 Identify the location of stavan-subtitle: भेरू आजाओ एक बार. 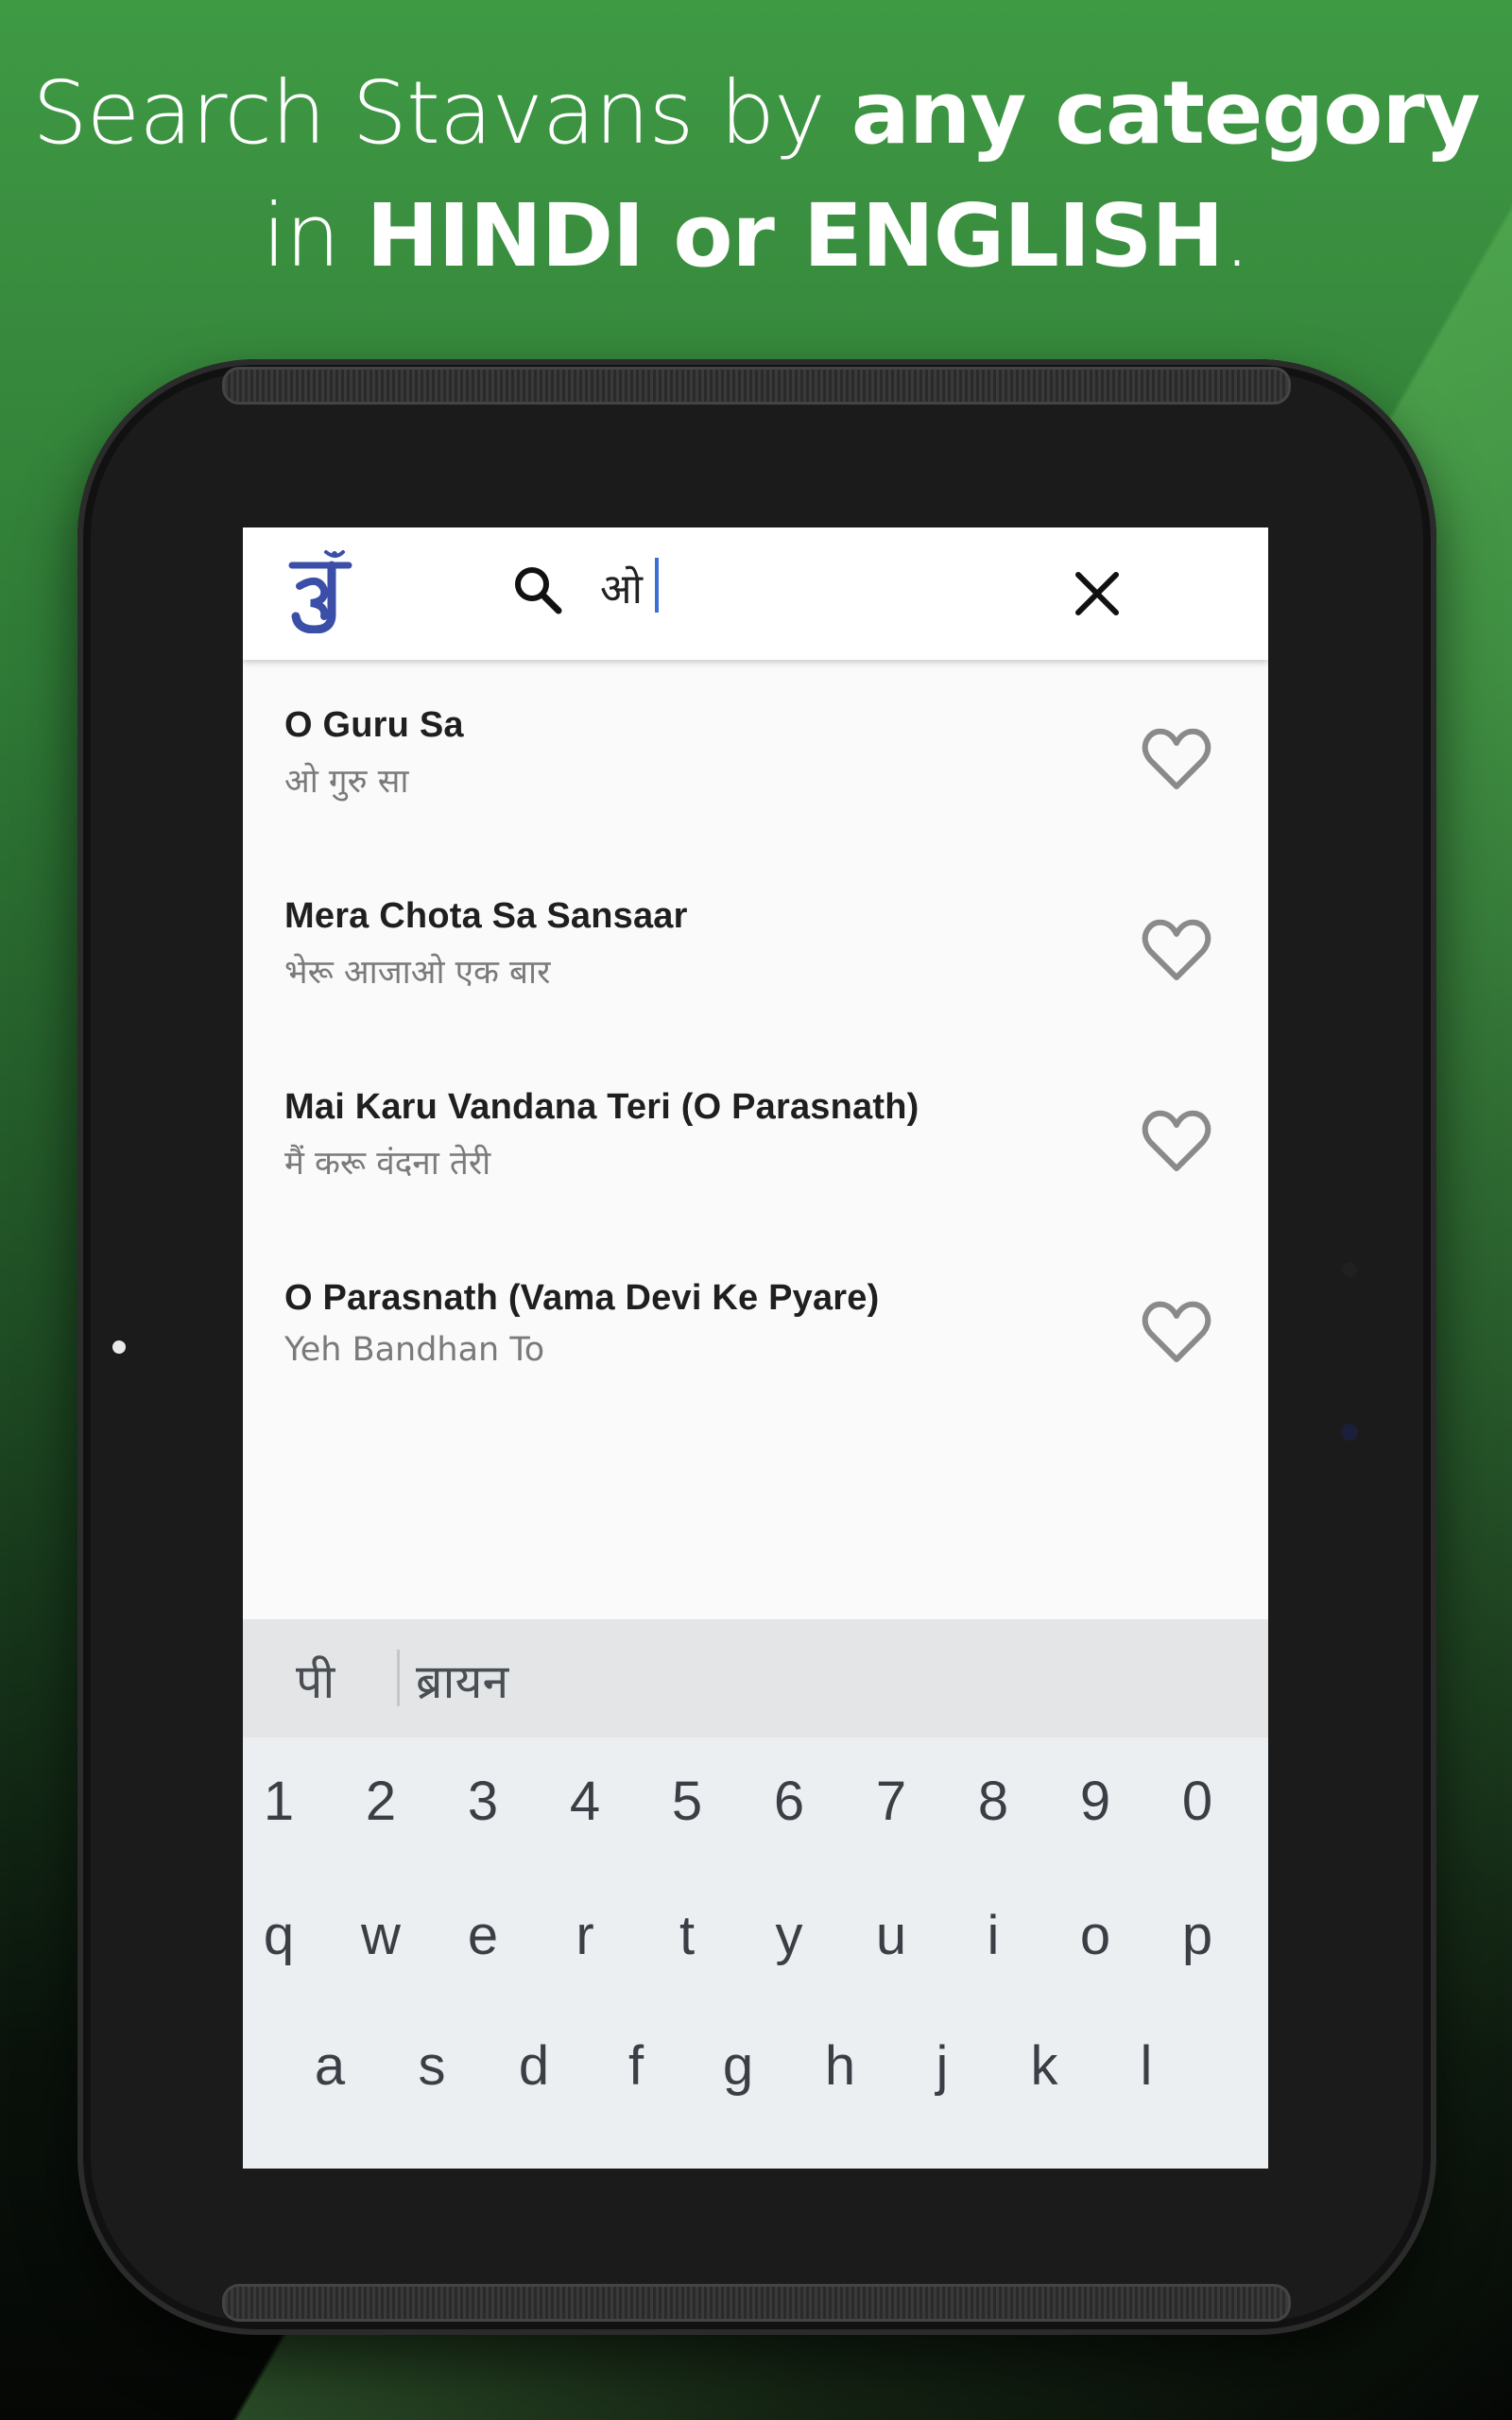
(417, 973).